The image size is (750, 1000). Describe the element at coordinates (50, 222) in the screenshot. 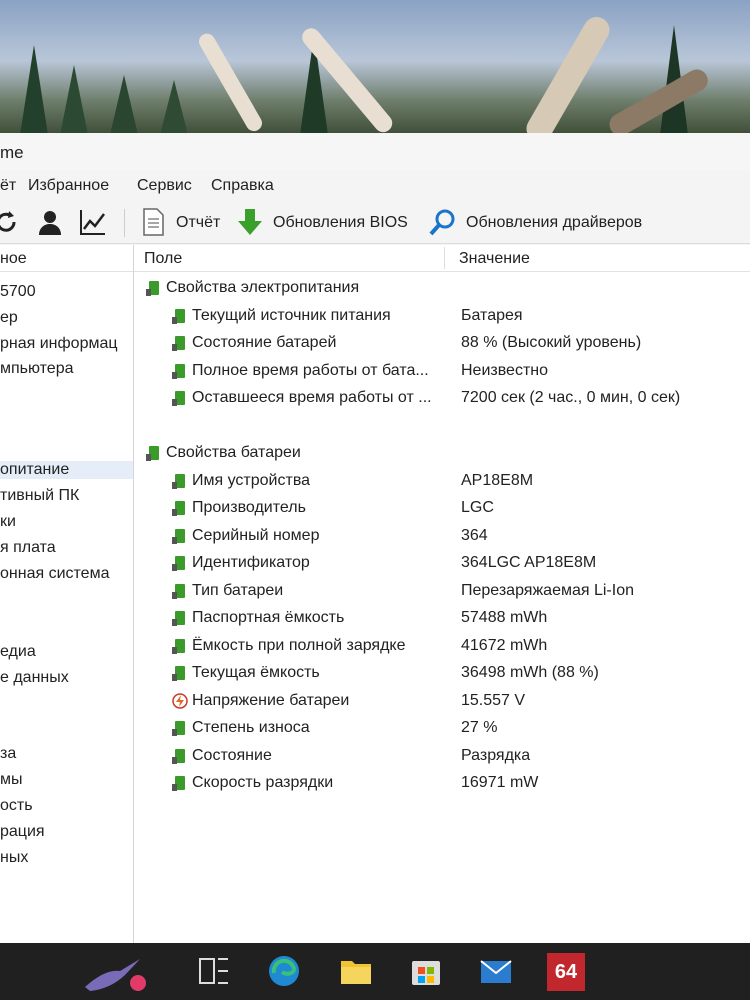

I see `user-icon` at that location.